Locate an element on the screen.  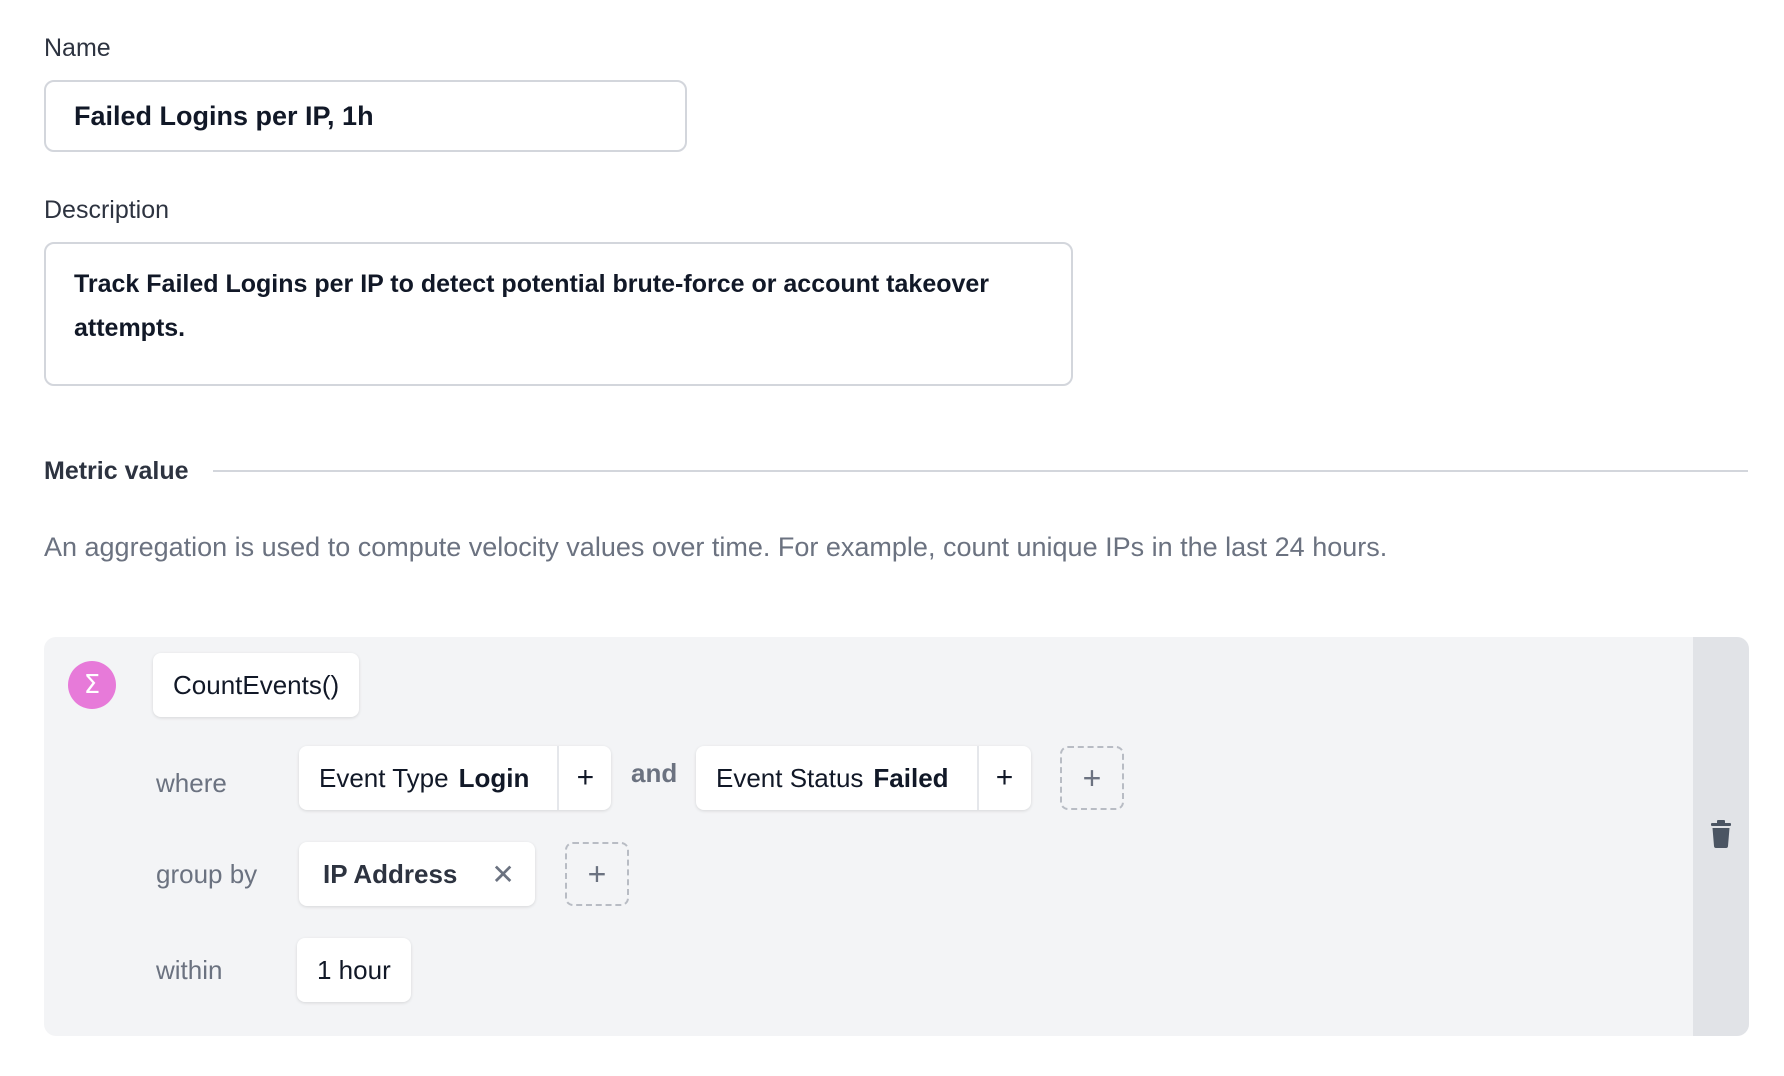
within-chip: 1 hour is located at coordinates (354, 970).